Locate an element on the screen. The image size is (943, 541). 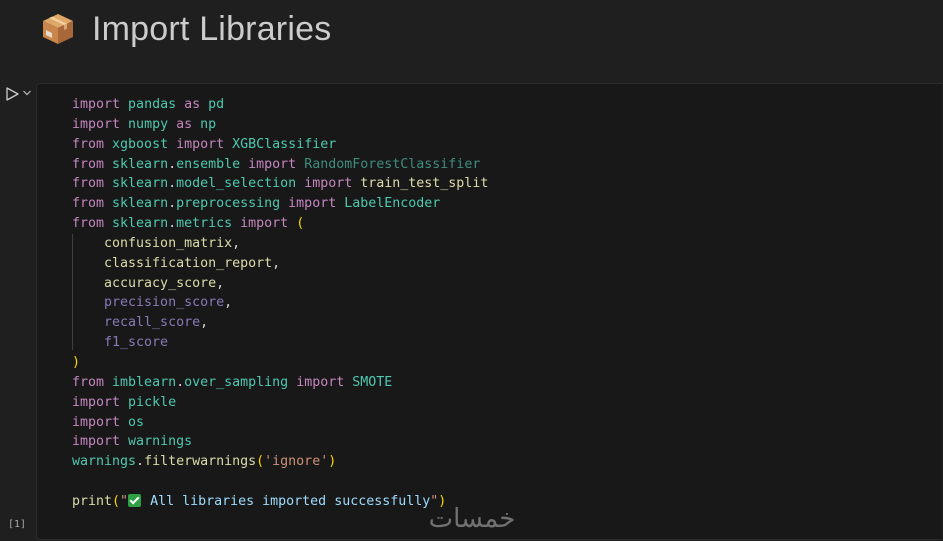
alias-token: np is located at coordinates (204, 124).